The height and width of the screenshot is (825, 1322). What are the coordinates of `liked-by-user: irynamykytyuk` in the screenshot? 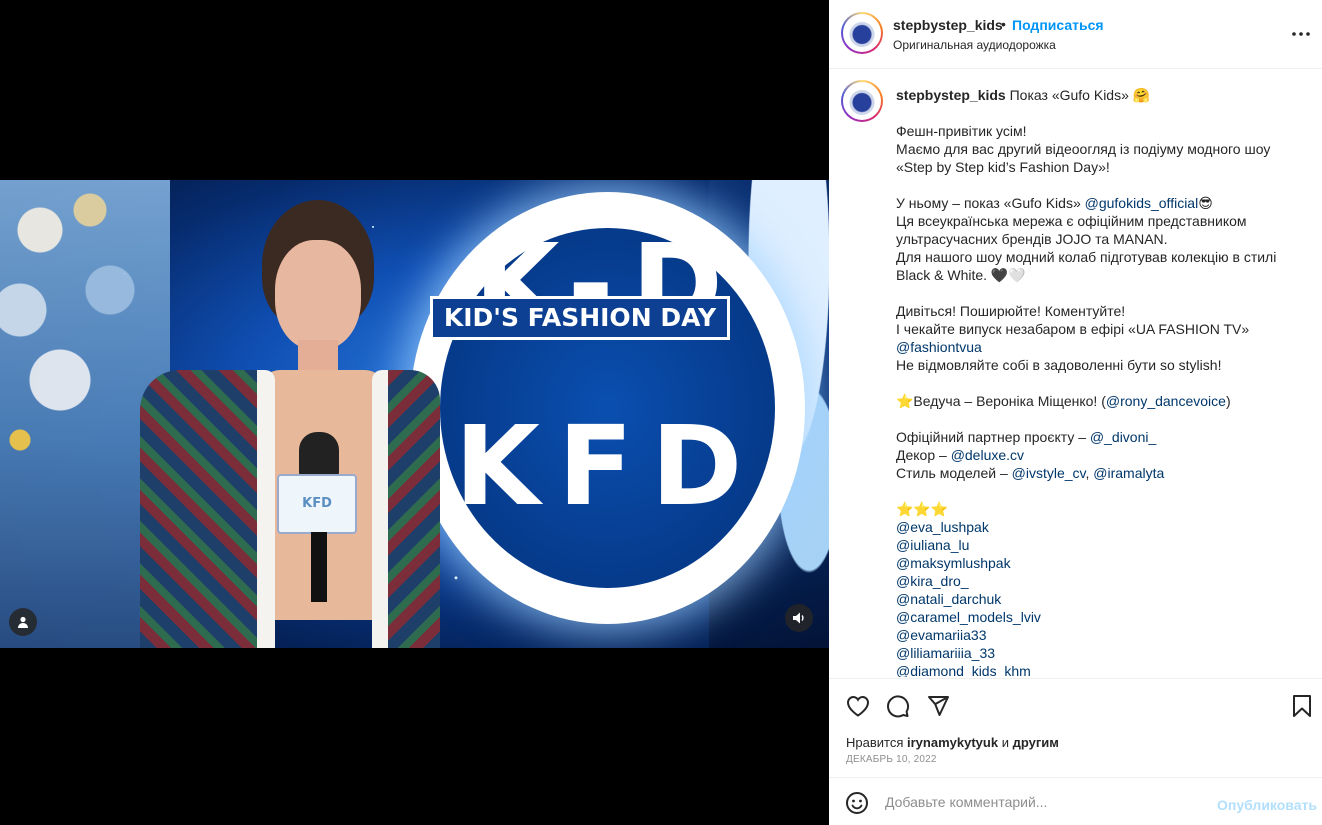 It's located at (952, 742).